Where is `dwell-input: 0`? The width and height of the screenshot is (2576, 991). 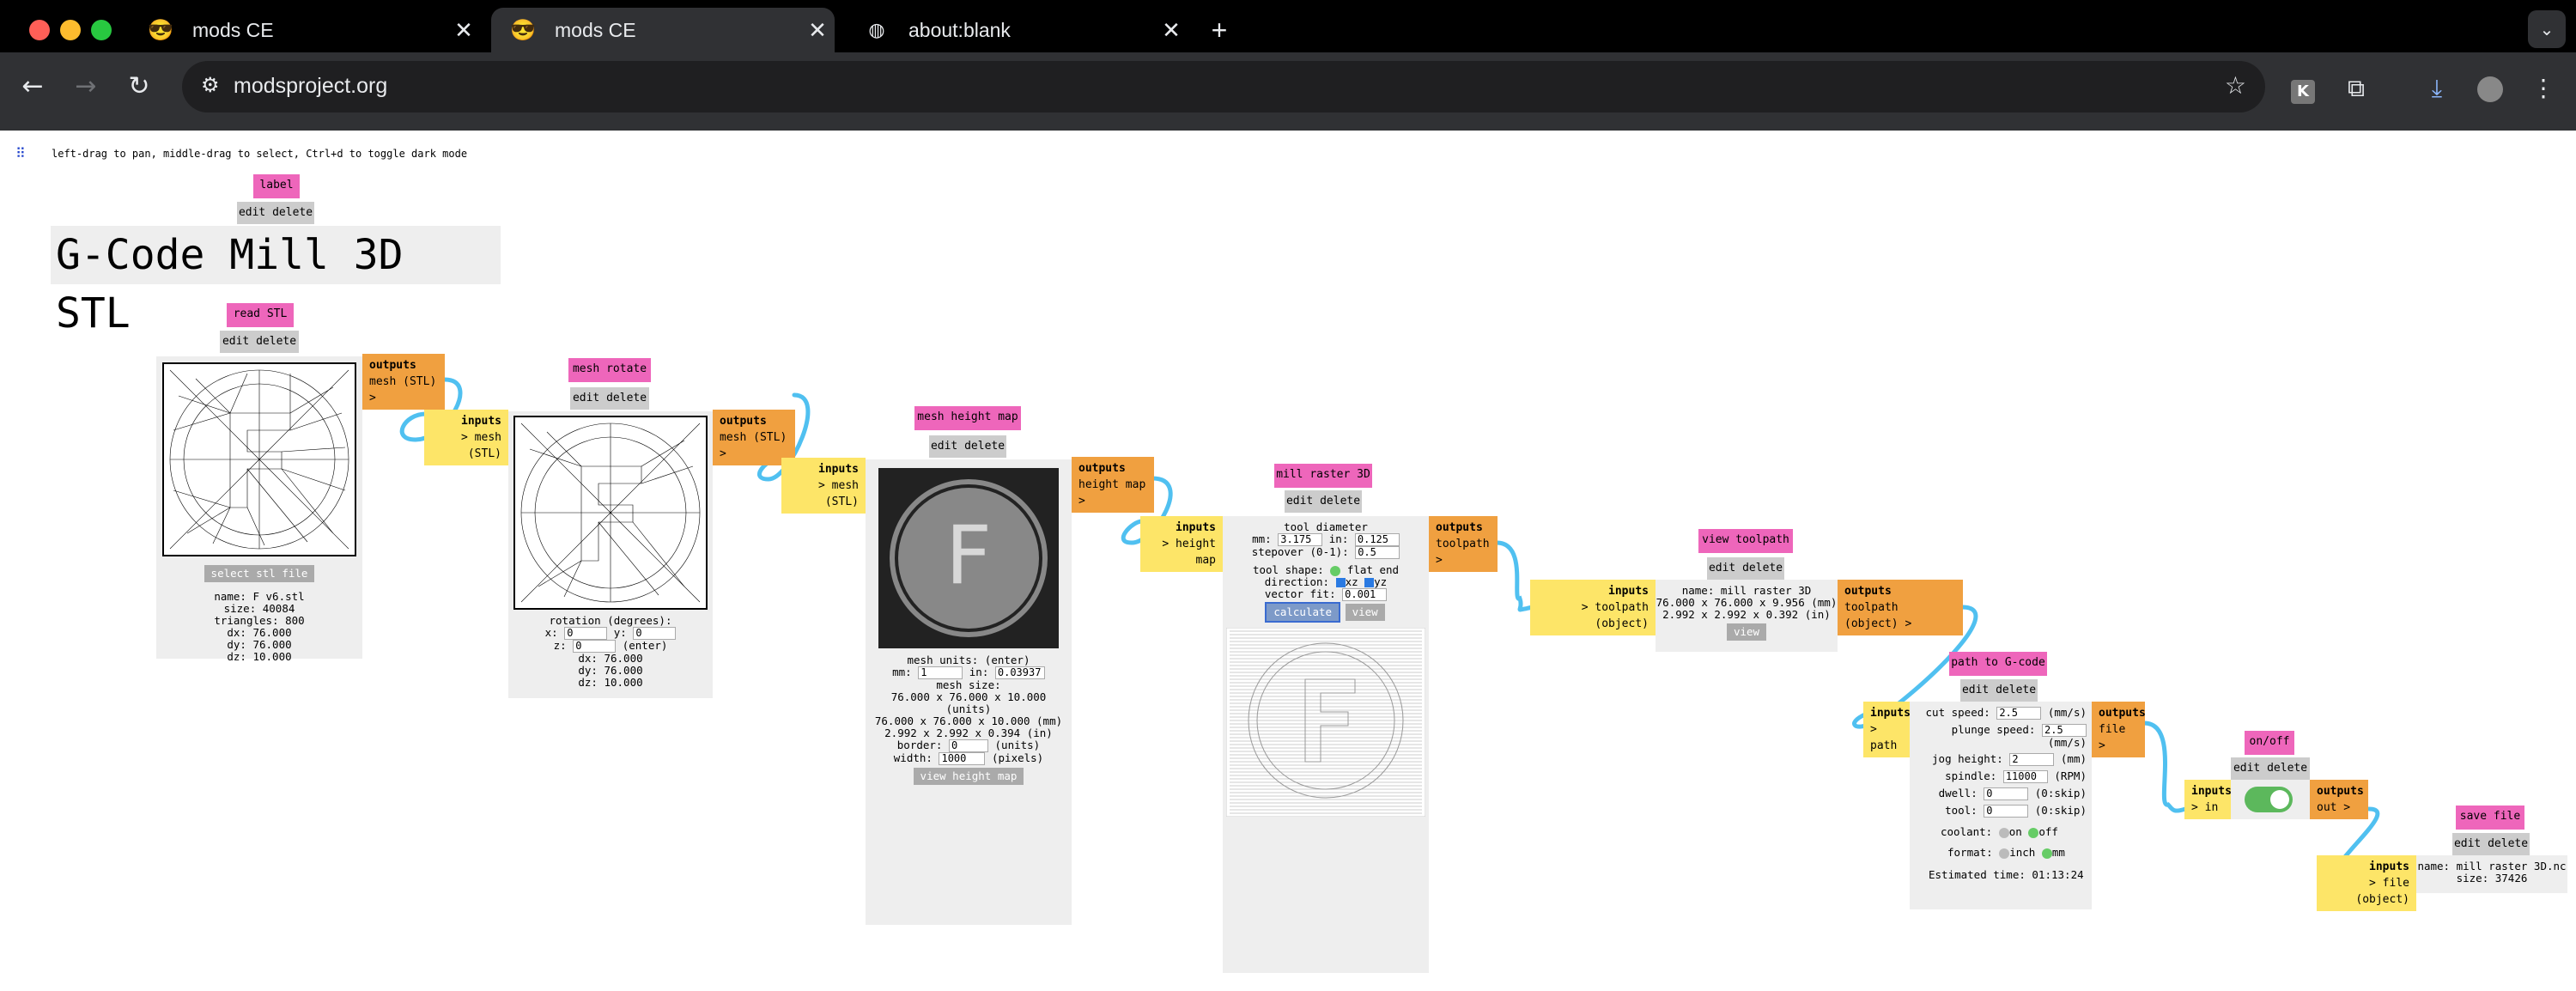
dwell-input: 0 is located at coordinates (2006, 793).